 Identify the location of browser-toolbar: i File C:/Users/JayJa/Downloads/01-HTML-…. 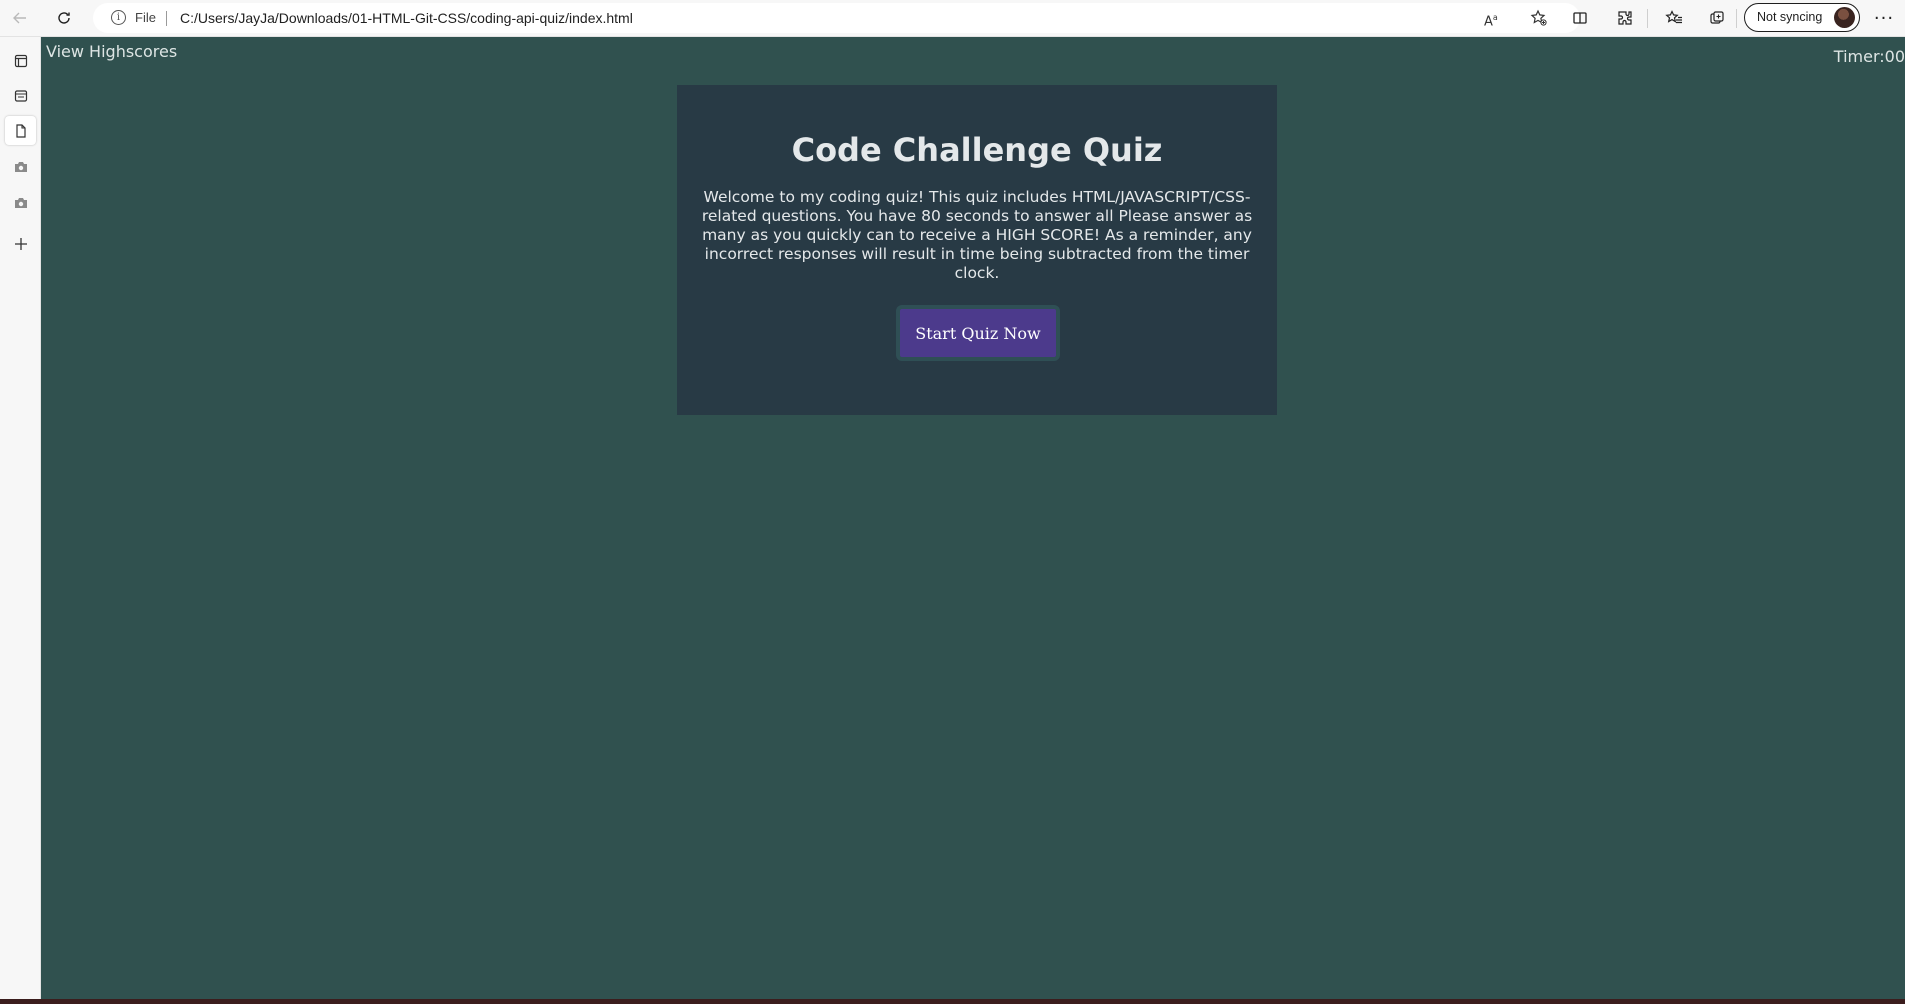
(952, 18).